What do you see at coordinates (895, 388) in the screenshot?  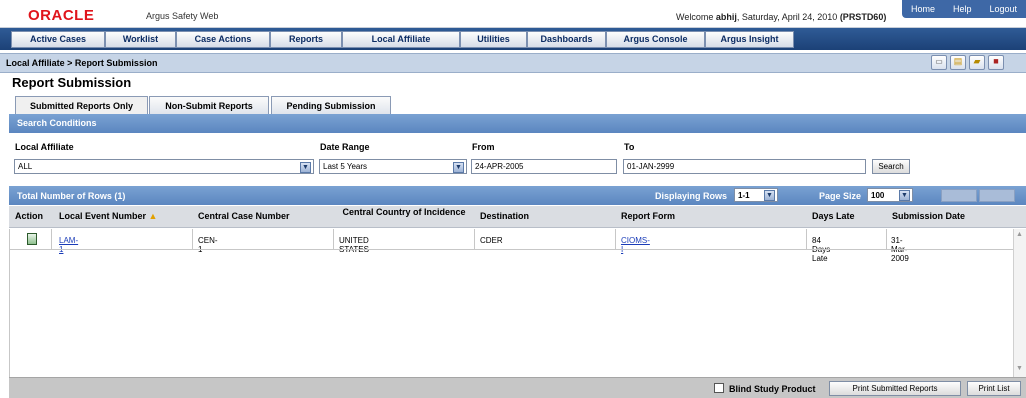 I see `print-submitted-reports-button: Print Submitted Reports` at bounding box center [895, 388].